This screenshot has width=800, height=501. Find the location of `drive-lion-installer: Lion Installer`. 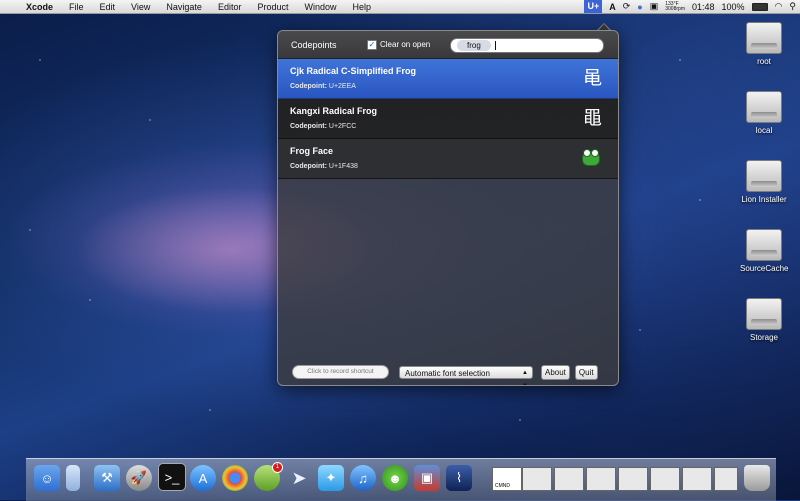

drive-lion-installer: Lion Installer is located at coordinates (764, 182).